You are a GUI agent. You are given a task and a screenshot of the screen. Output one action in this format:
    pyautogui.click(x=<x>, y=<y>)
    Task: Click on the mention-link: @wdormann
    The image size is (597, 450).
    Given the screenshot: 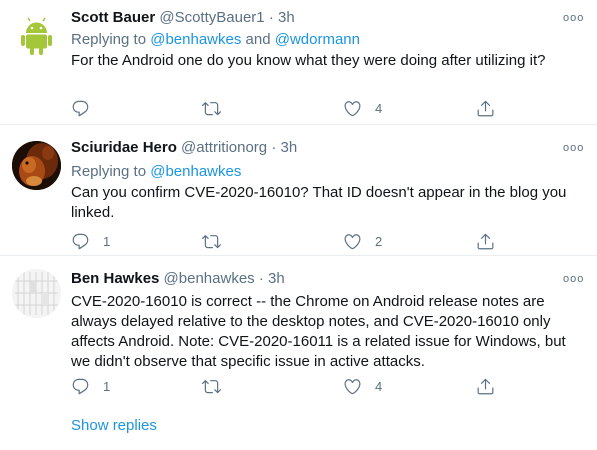 What is the action you would take?
    pyautogui.click(x=317, y=39)
    